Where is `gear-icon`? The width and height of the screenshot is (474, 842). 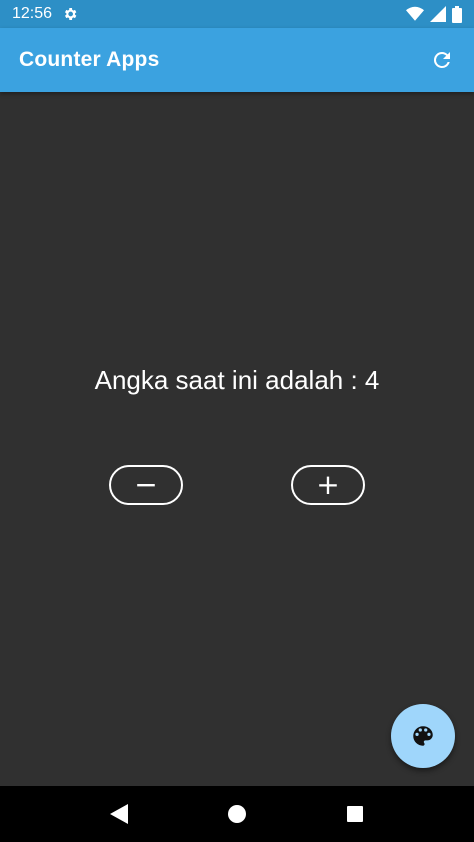 gear-icon is located at coordinates (70, 14).